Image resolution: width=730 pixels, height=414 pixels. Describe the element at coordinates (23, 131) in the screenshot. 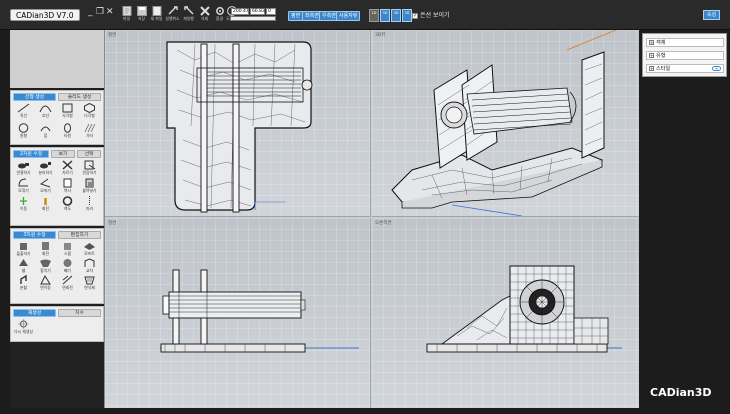

I see `tool-circle: 원형` at that location.